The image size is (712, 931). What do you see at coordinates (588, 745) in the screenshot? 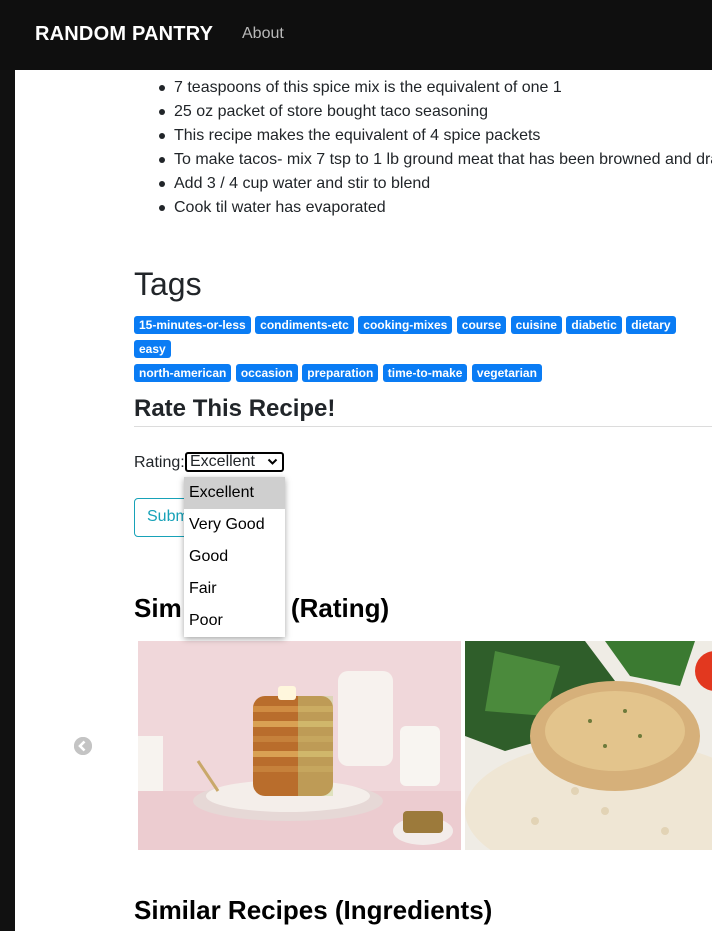
I see `recipe-thumbnail-chicken` at bounding box center [588, 745].